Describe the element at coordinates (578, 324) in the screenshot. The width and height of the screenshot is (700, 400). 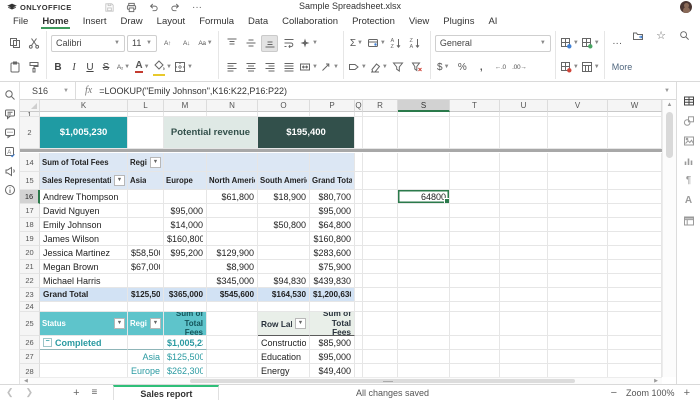
I see `cell-V25` at that location.